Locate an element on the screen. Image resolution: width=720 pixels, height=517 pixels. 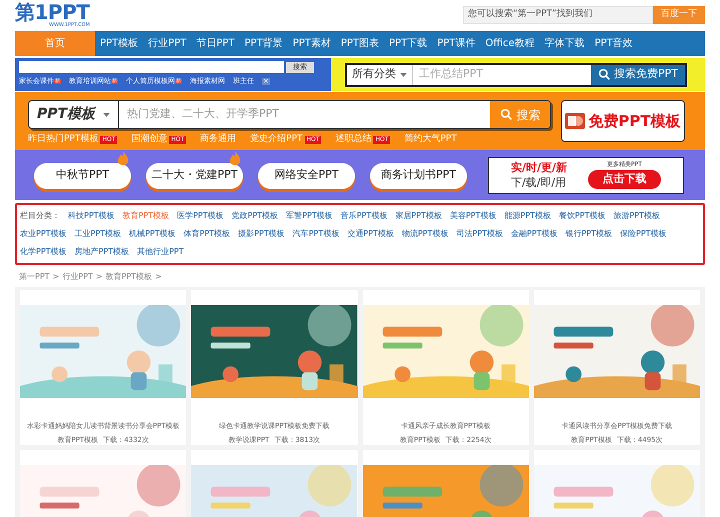
ad-text: 实/时/更/新 is located at coordinates (539, 167).